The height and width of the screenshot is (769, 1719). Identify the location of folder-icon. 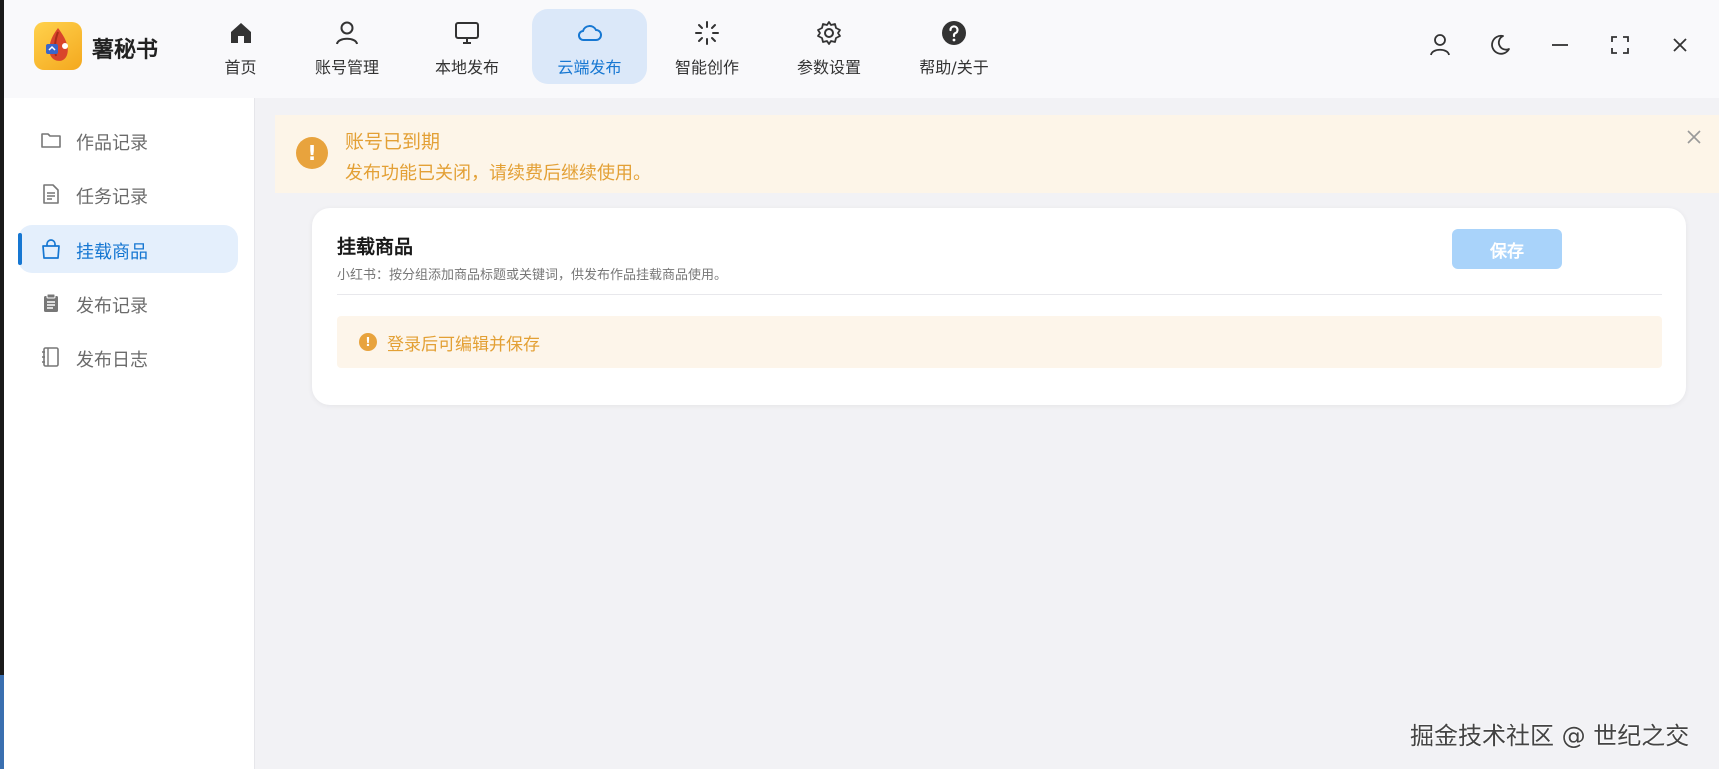
(51, 140).